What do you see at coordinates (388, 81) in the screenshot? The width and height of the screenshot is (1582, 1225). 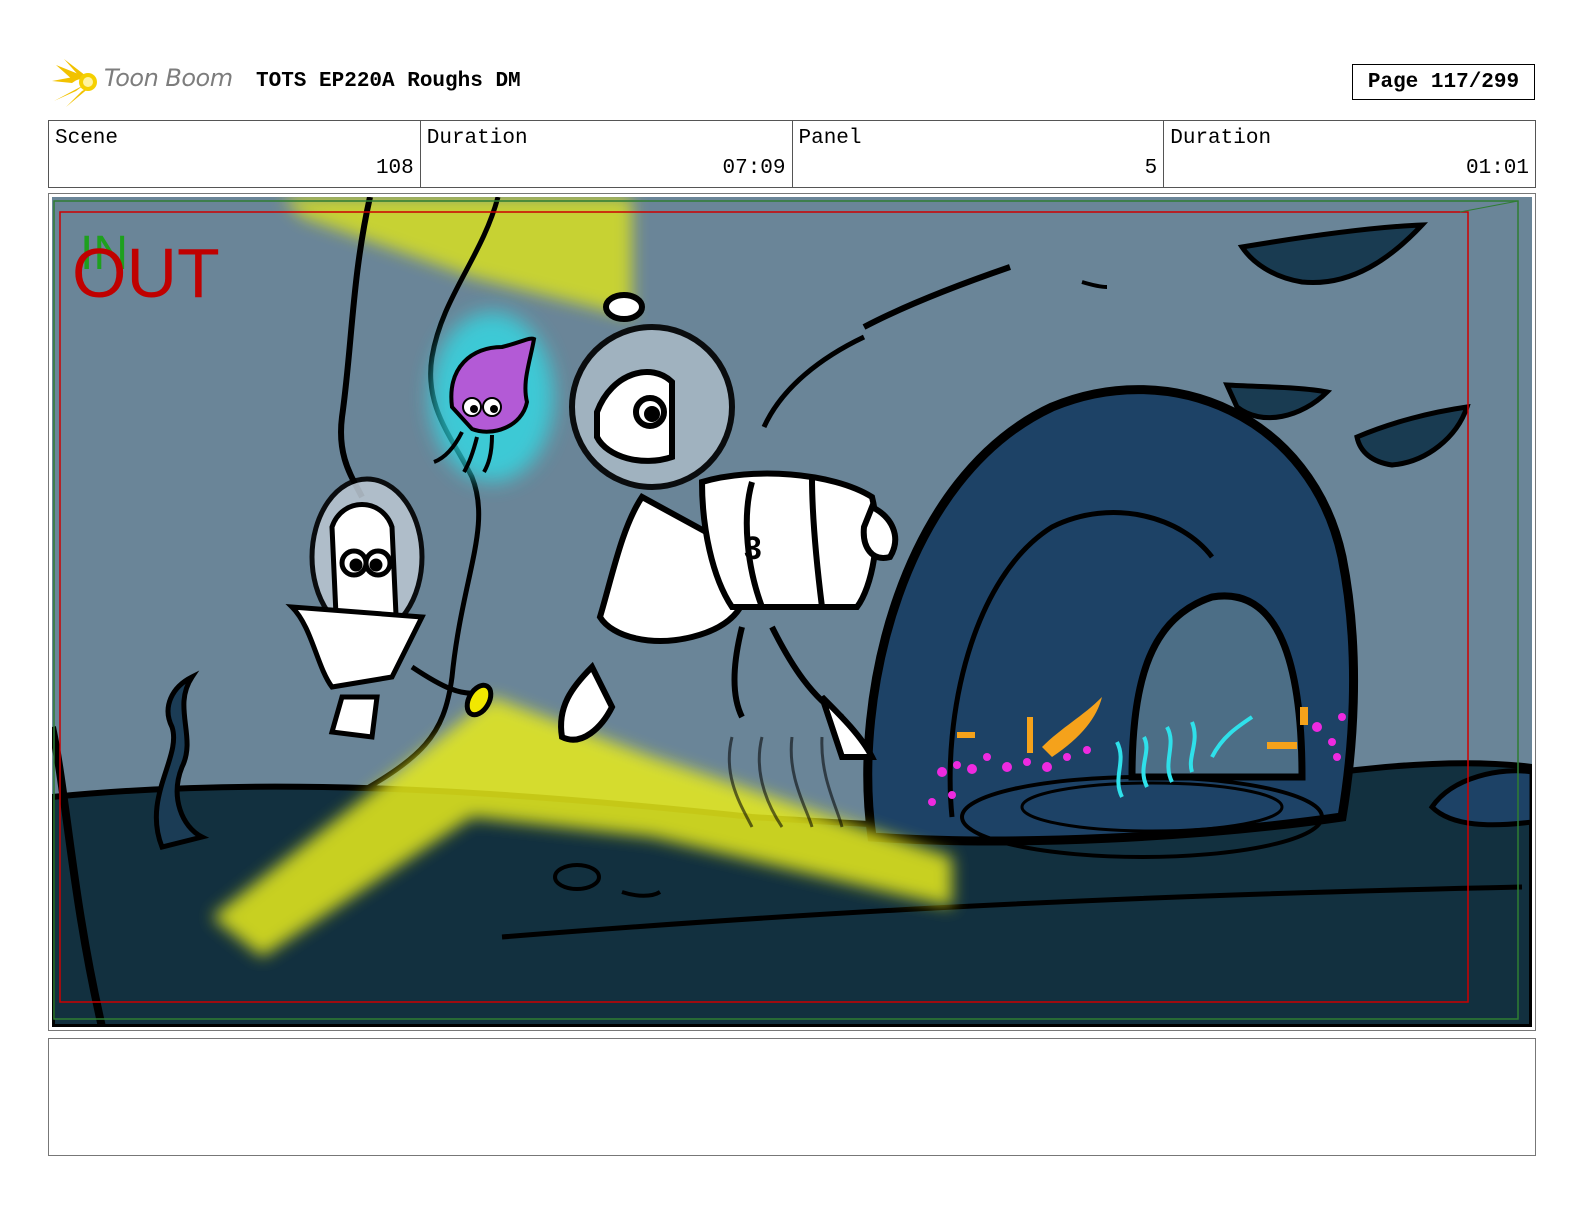 I see `document-title: TOTS EP220A Roughs DM` at bounding box center [388, 81].